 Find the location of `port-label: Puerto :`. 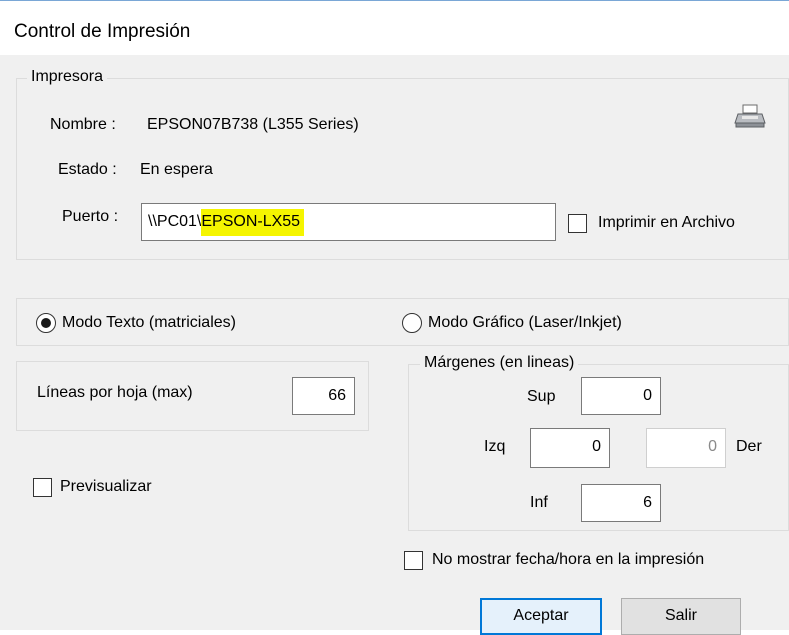

port-label: Puerto : is located at coordinates (90, 216).